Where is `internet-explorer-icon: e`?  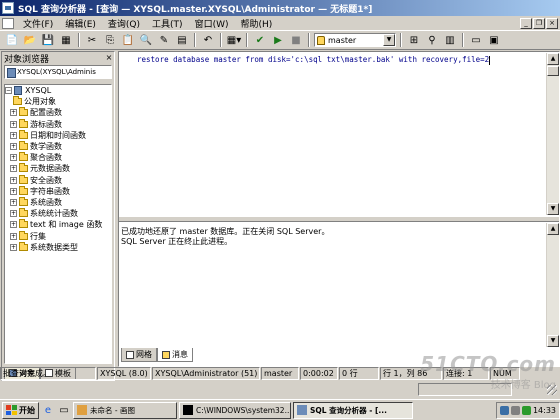
internet-explorer-icon: e is located at coordinates (48, 410).